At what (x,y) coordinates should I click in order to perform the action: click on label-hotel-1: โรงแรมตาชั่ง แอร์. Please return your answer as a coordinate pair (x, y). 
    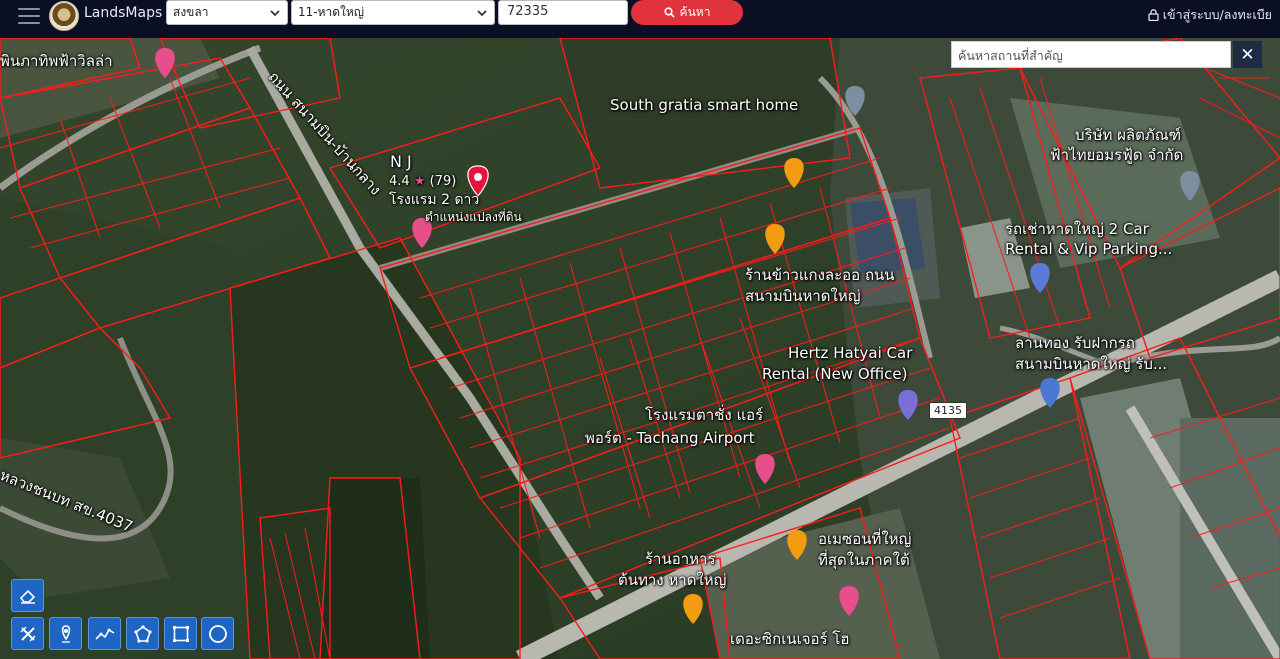
    Looking at the image, I should click on (704, 415).